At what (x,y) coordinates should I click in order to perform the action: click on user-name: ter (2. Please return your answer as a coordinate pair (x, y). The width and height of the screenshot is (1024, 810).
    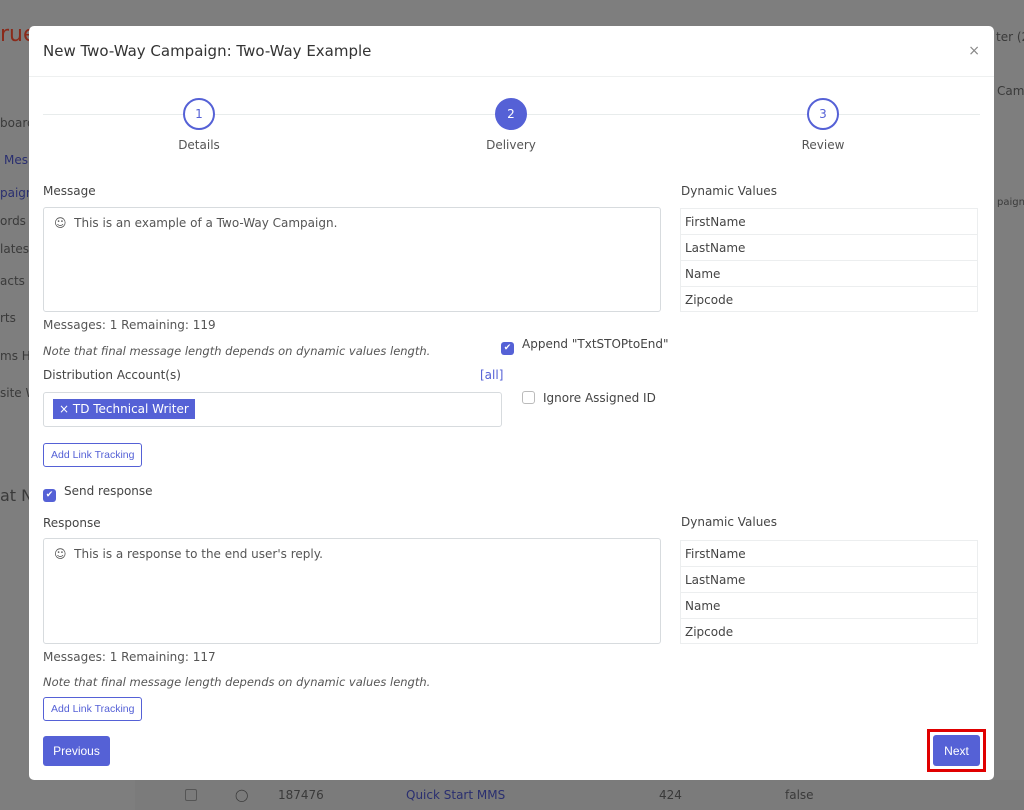
    Looking at the image, I should click on (1010, 37).